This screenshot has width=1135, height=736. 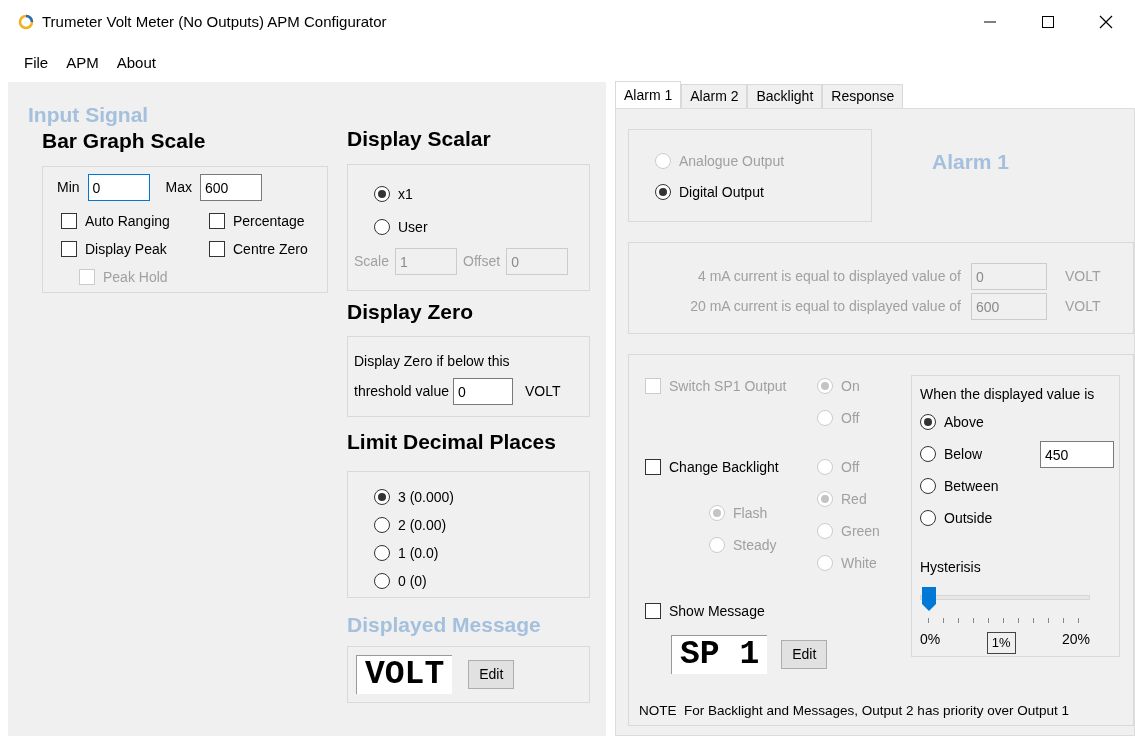 What do you see at coordinates (136, 63) in the screenshot?
I see `menu-item: About` at bounding box center [136, 63].